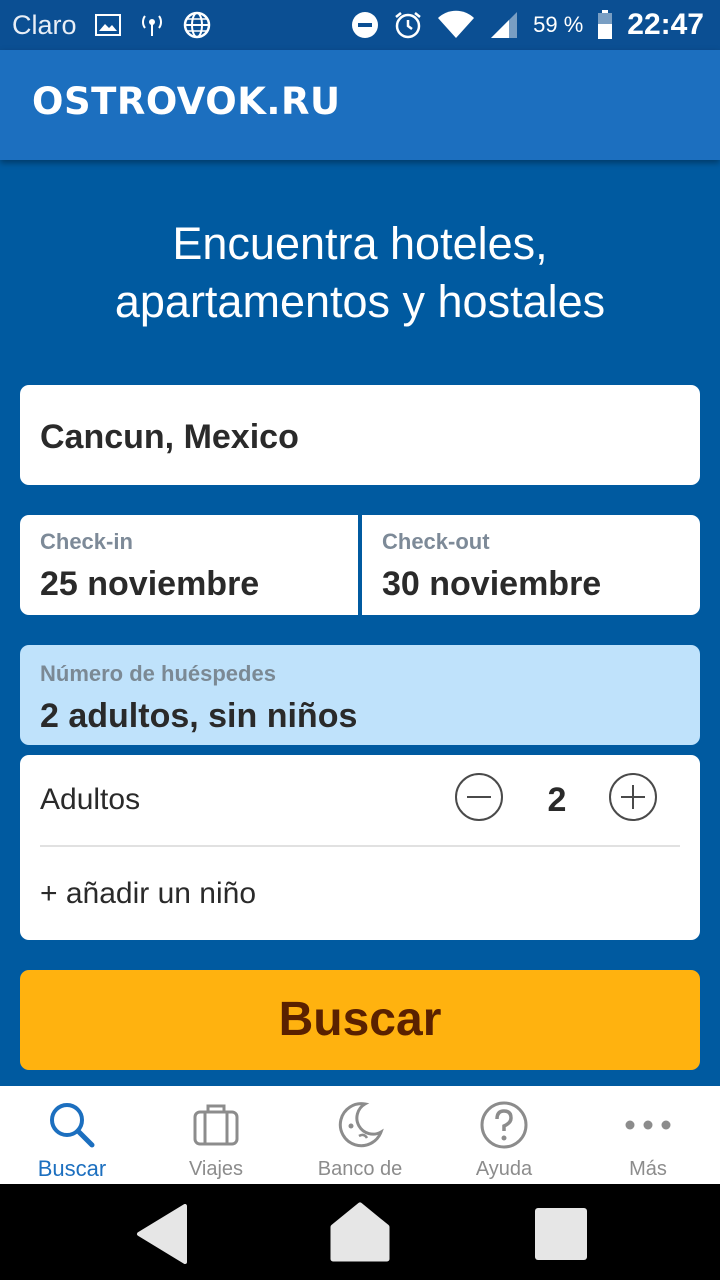  I want to click on wifi-icon, so click(456, 24).